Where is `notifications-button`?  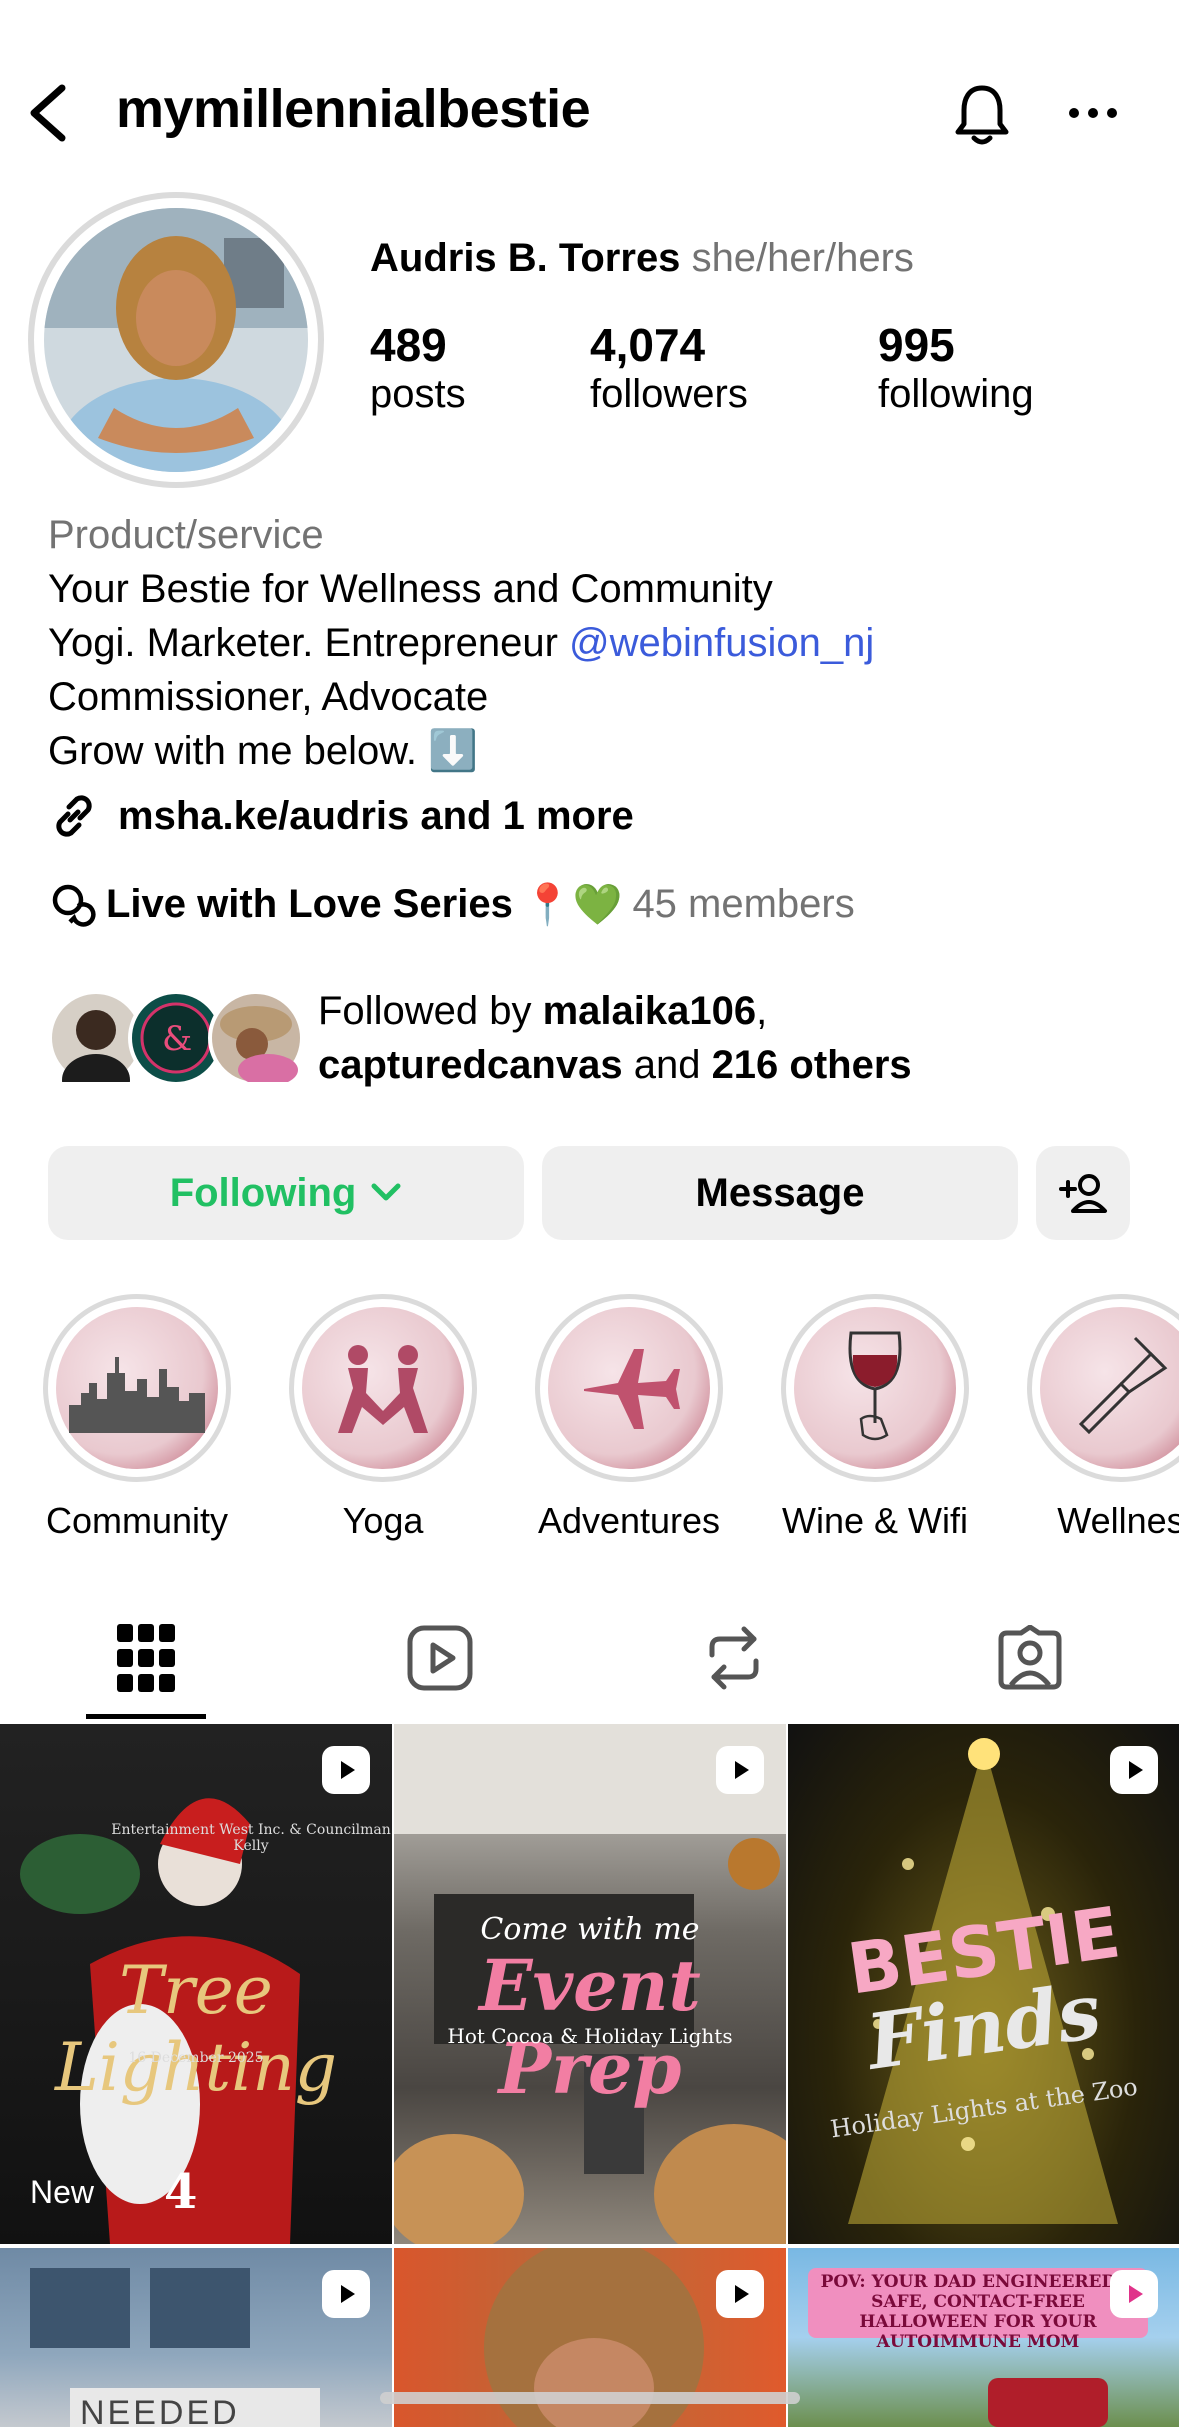
notifications-button is located at coordinates (982, 114).